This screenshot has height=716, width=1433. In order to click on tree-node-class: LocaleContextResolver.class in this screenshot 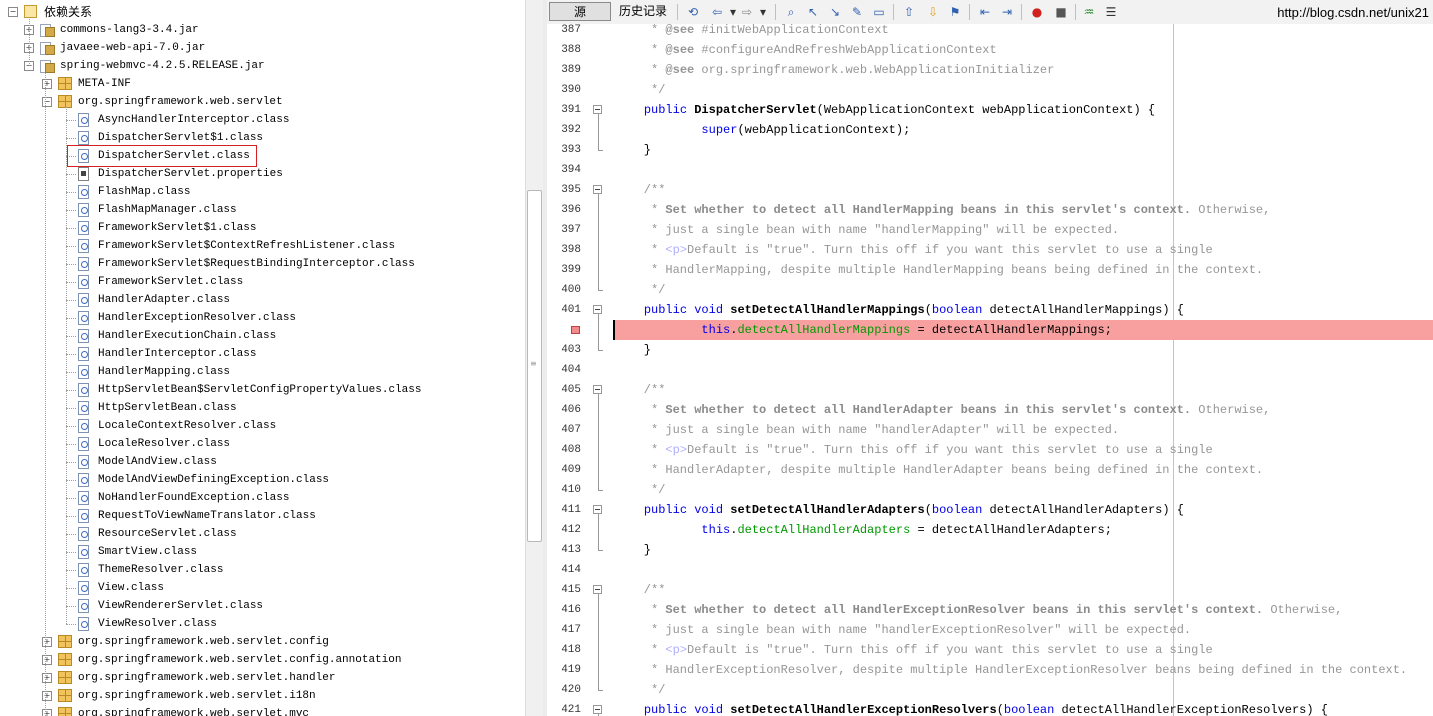, I will do `click(260, 426)`.